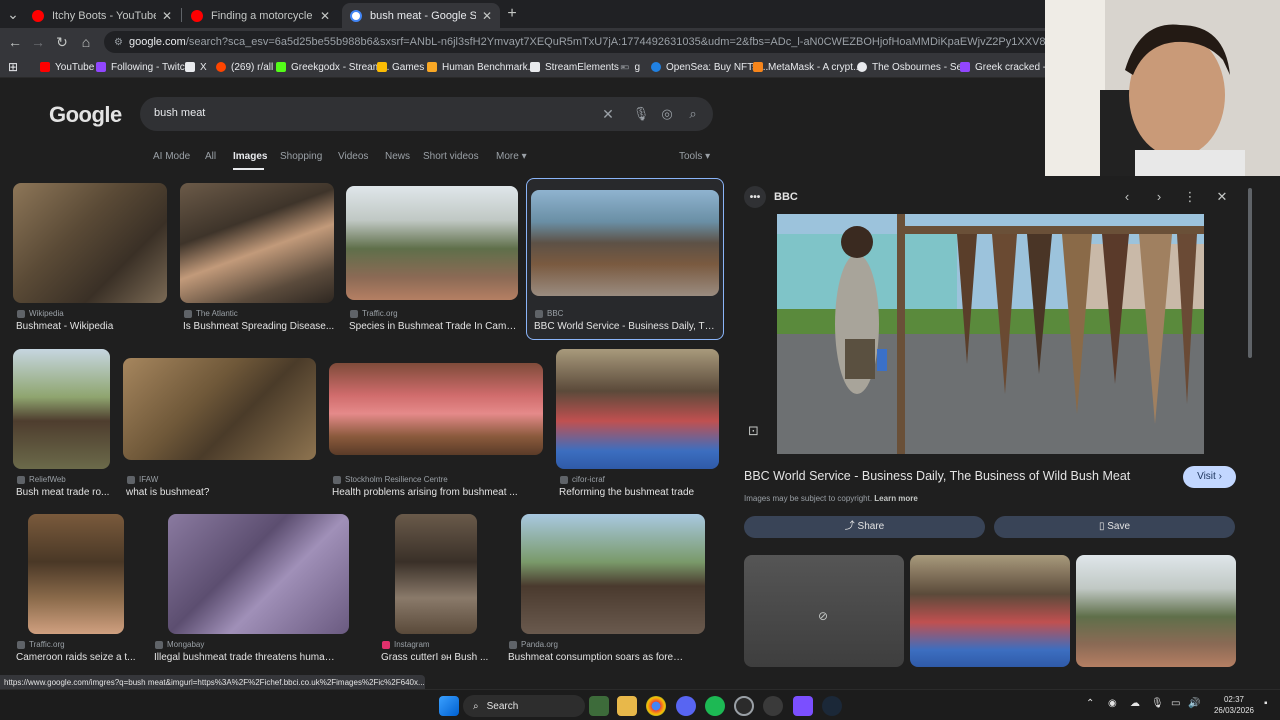 This screenshot has width=1280, height=720. Describe the element at coordinates (15, 42) in the screenshot. I see `back-icon: ←` at that location.